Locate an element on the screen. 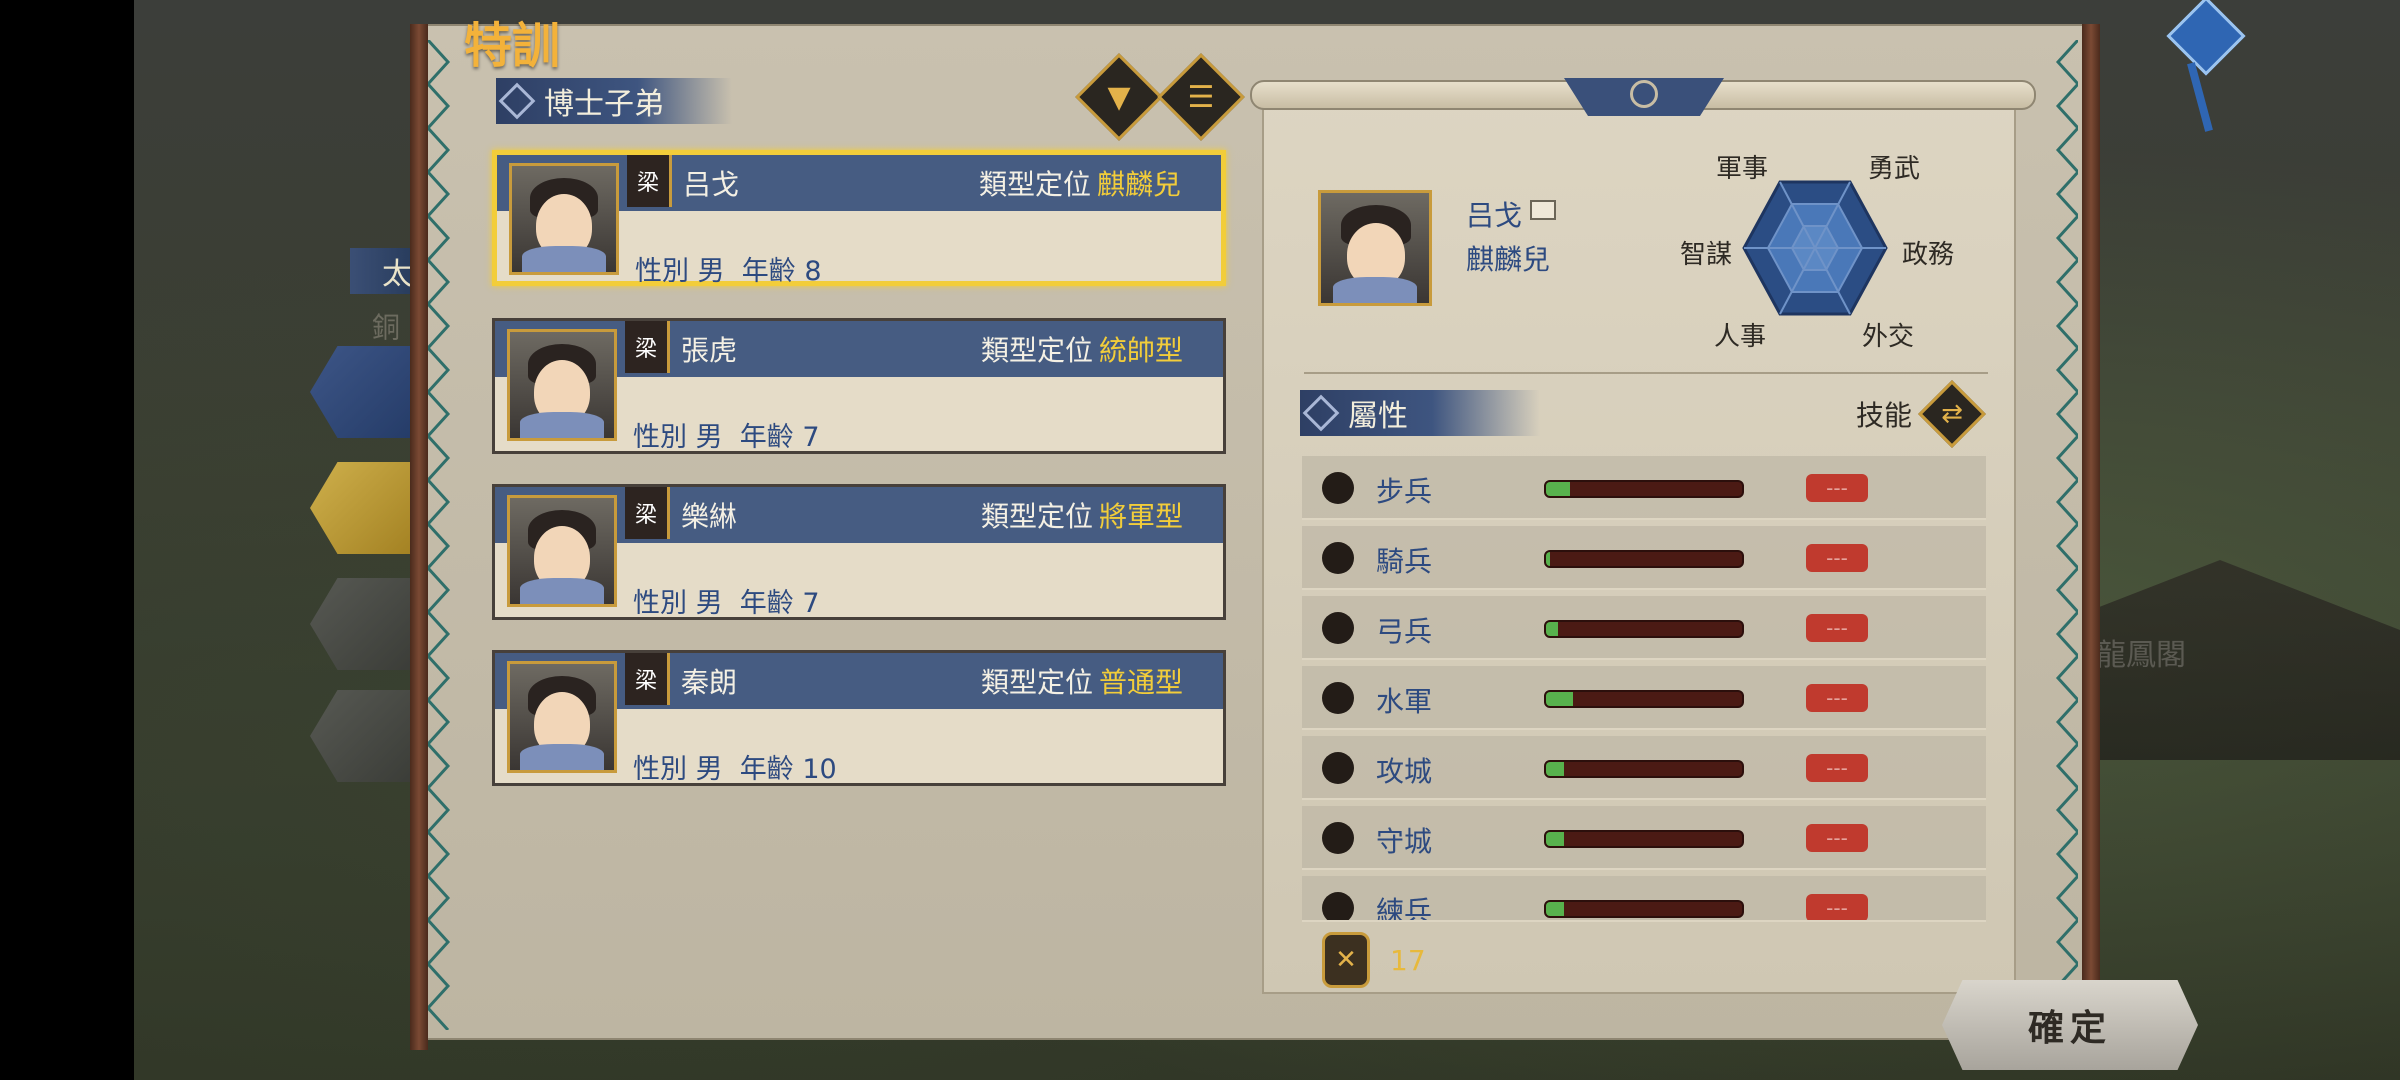  student-card: 梁 樂綝 類型定位 將軍型 性別 男 年齡 7 is located at coordinates (859, 552).